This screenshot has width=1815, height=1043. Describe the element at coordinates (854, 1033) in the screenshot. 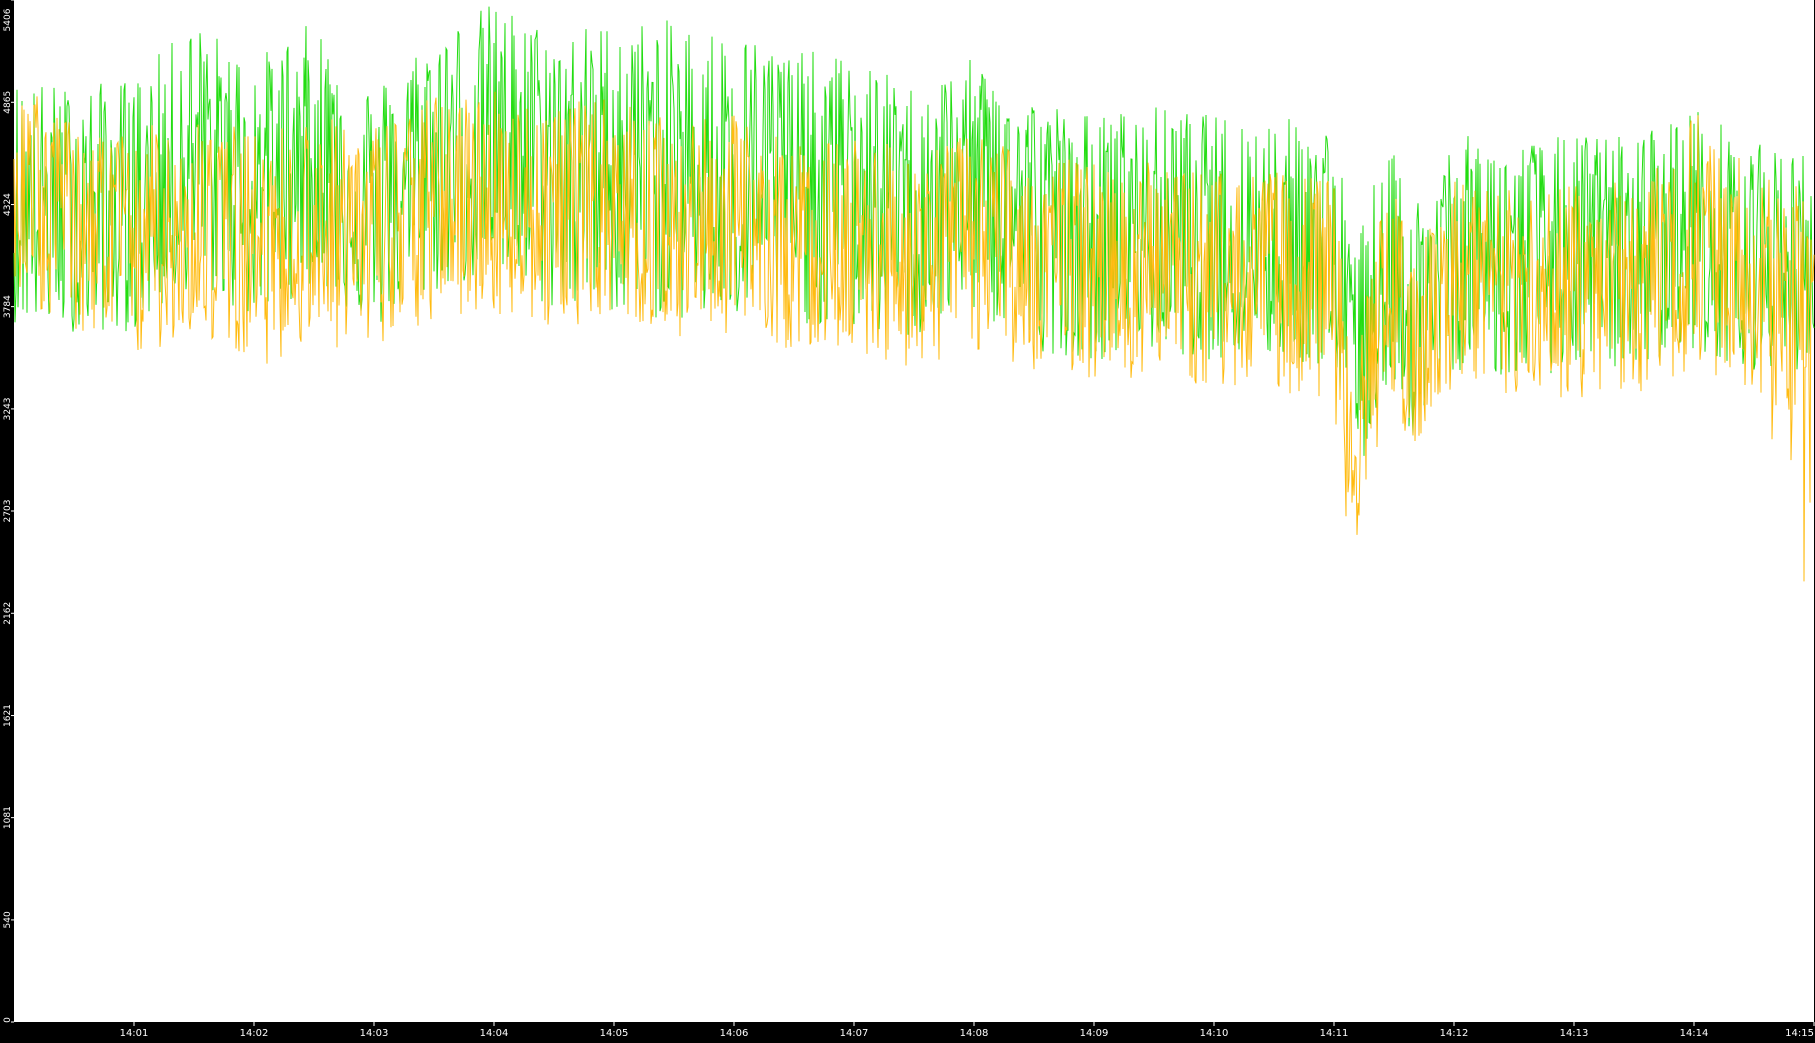

I see `x-tick-label: 14:07` at that location.